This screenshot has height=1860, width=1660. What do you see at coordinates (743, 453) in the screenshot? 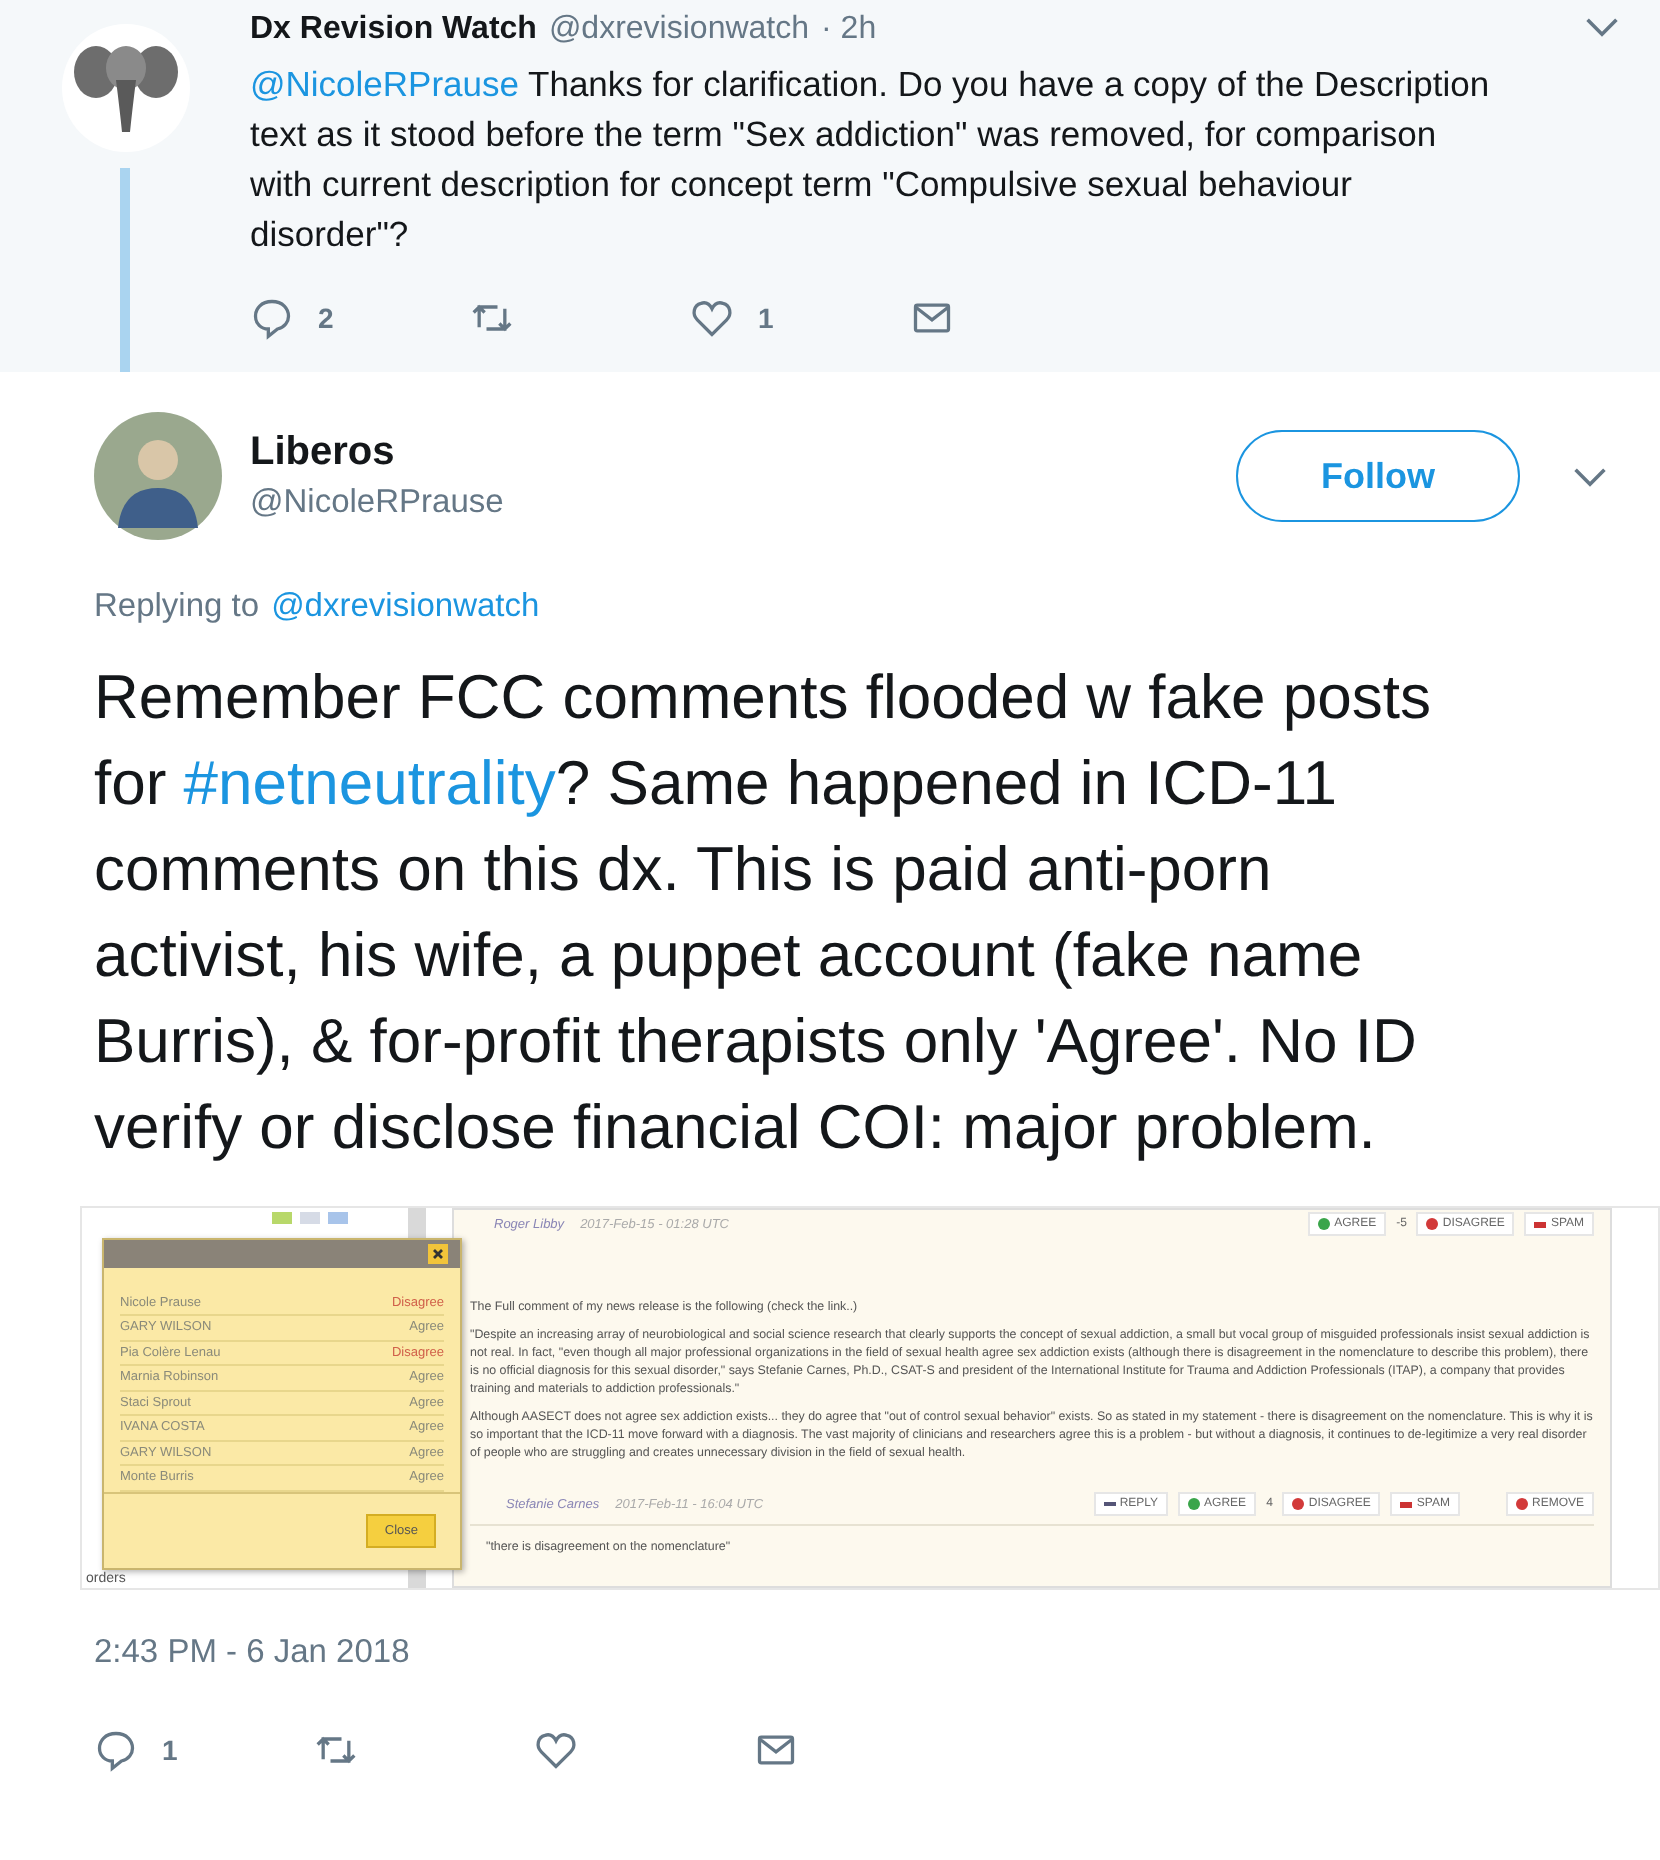
I see `user-name: Liberos` at bounding box center [743, 453].